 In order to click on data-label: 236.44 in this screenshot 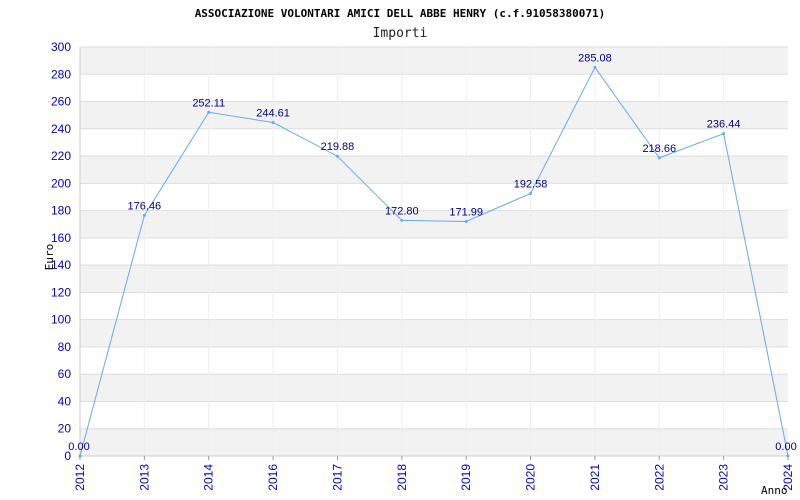, I will do `click(724, 125)`.